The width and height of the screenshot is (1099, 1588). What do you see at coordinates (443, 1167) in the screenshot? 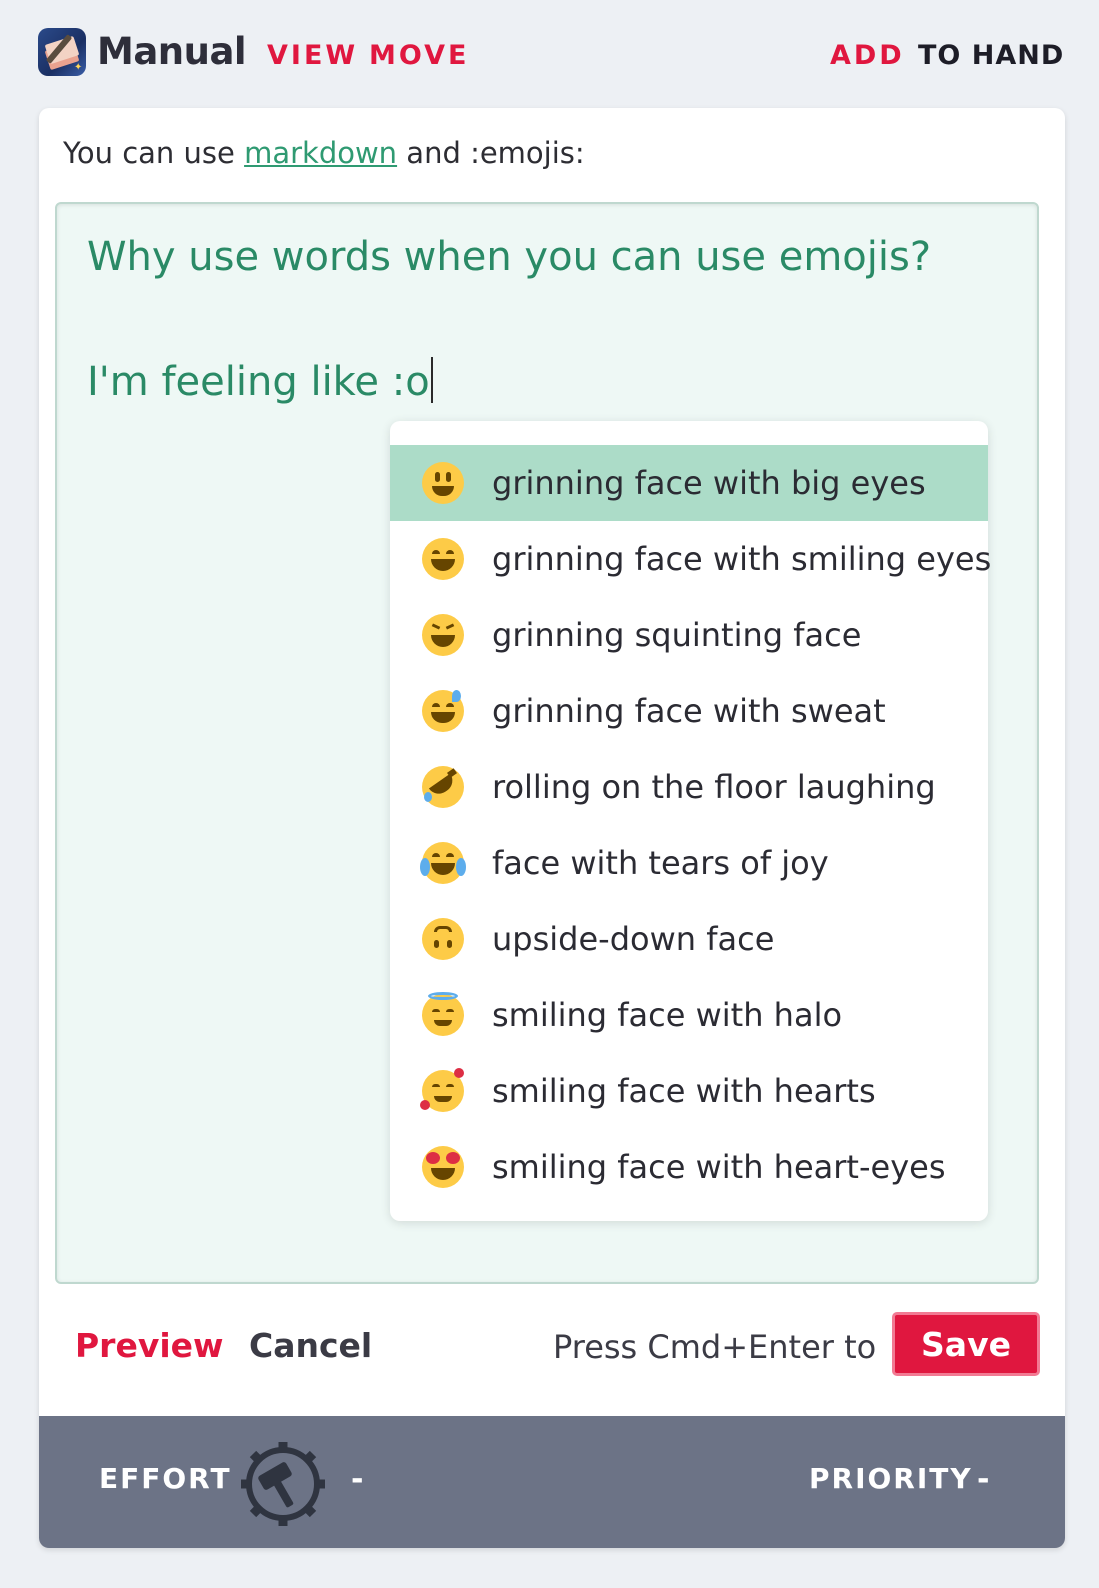
I see `smiling-face-with-heart-eyes-icon` at bounding box center [443, 1167].